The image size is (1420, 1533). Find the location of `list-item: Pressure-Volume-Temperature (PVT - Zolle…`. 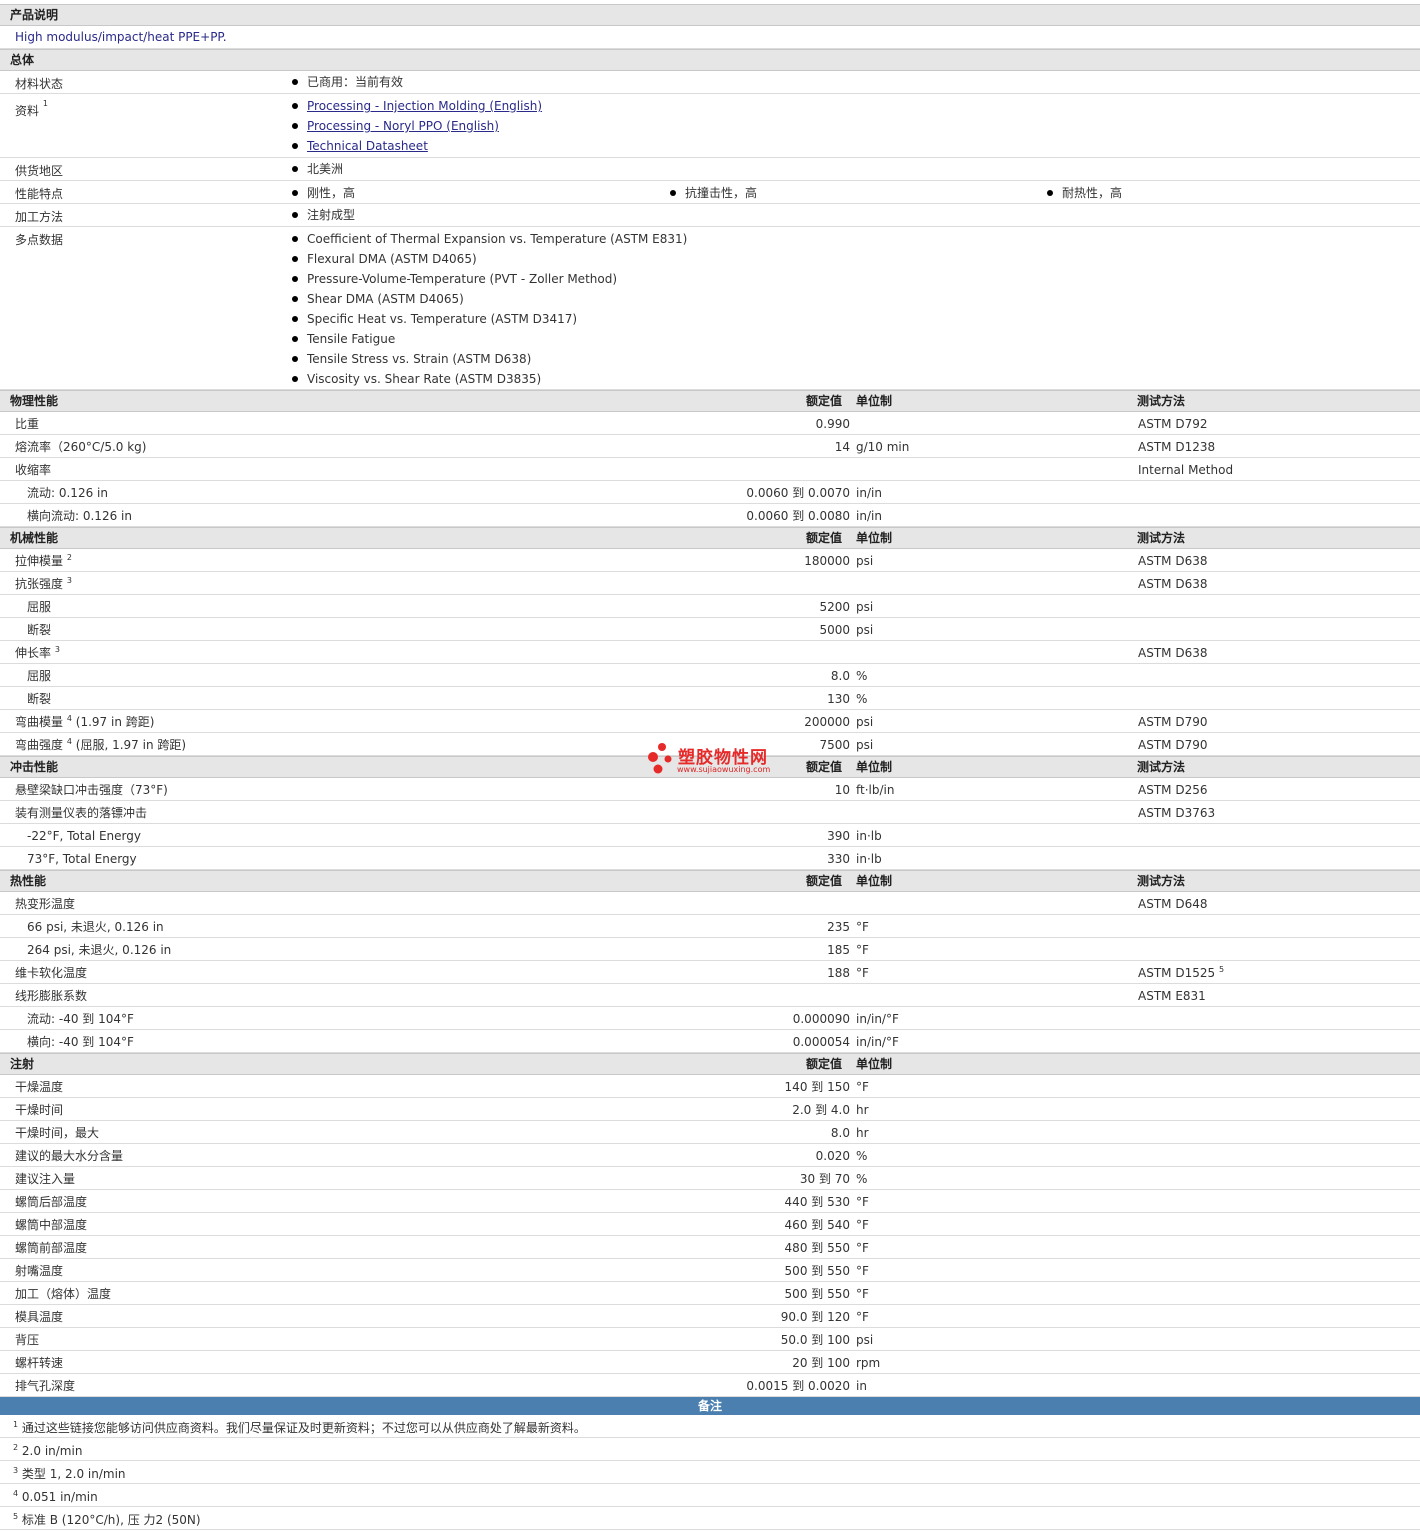

list-item: Pressure-Volume-Temperature (PVT - Zolle… is located at coordinates (710, 279).